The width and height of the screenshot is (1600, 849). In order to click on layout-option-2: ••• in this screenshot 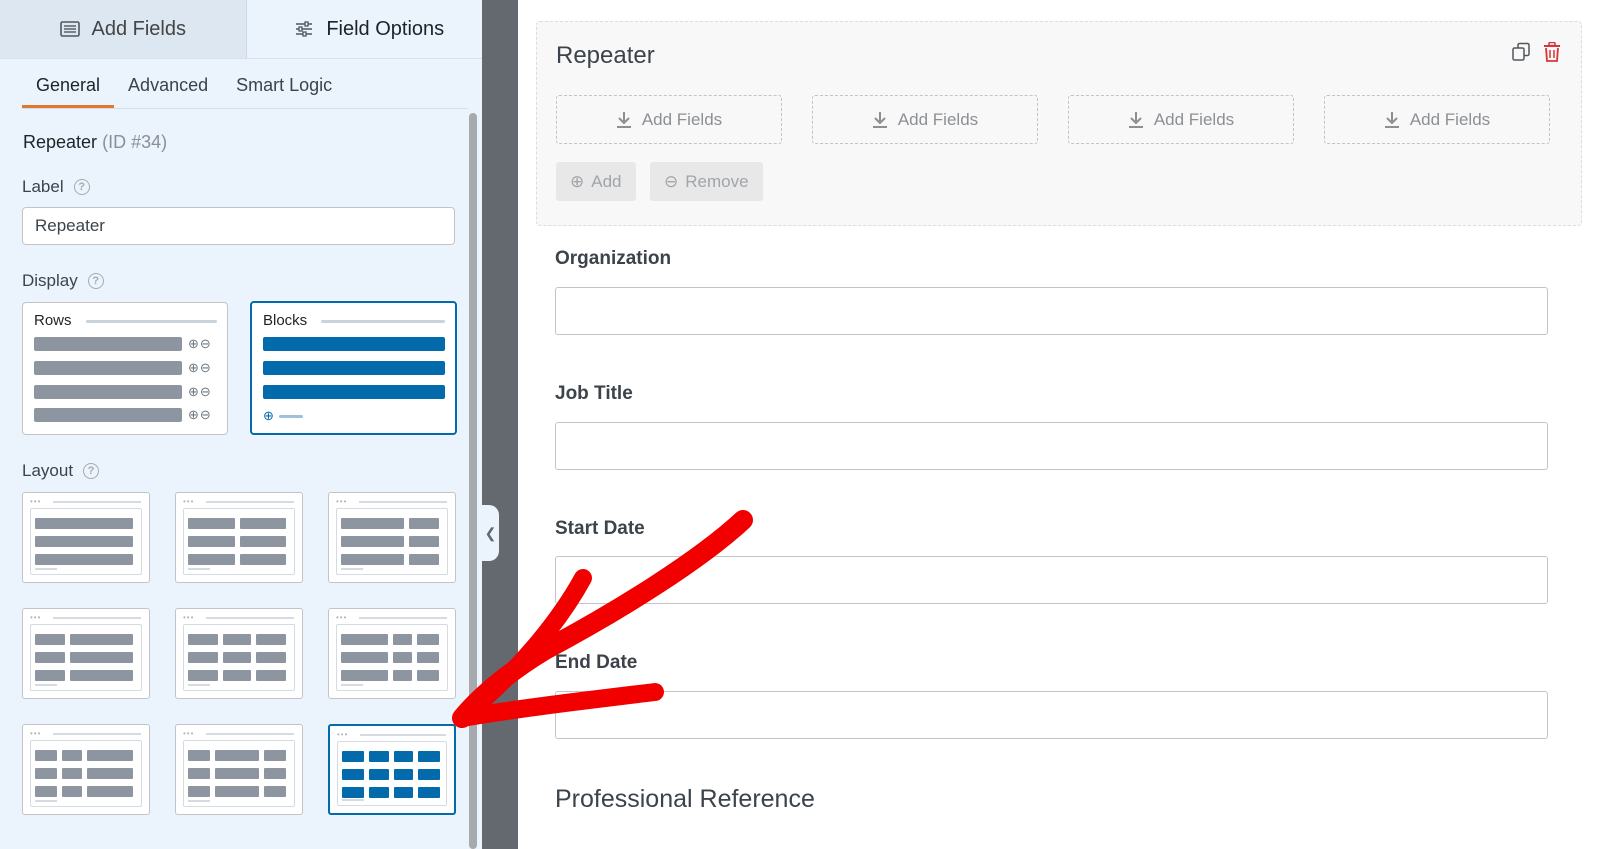, I will do `click(239, 537)`.